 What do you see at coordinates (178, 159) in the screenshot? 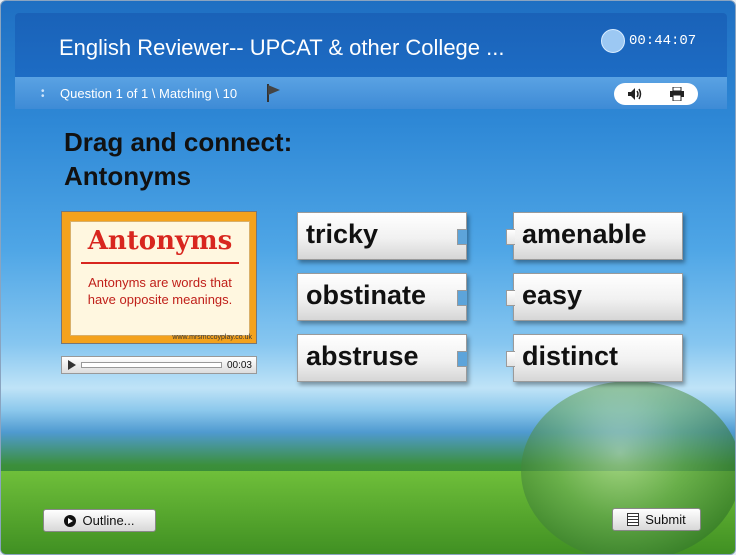
I see `question-prompt: Drag and connect: Antonyms` at bounding box center [178, 159].